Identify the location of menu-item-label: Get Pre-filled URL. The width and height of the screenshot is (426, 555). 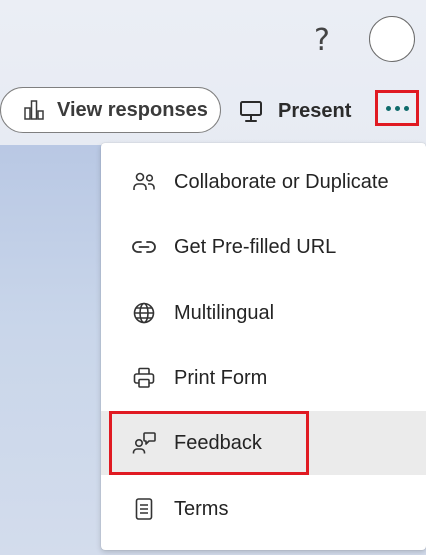
(255, 246).